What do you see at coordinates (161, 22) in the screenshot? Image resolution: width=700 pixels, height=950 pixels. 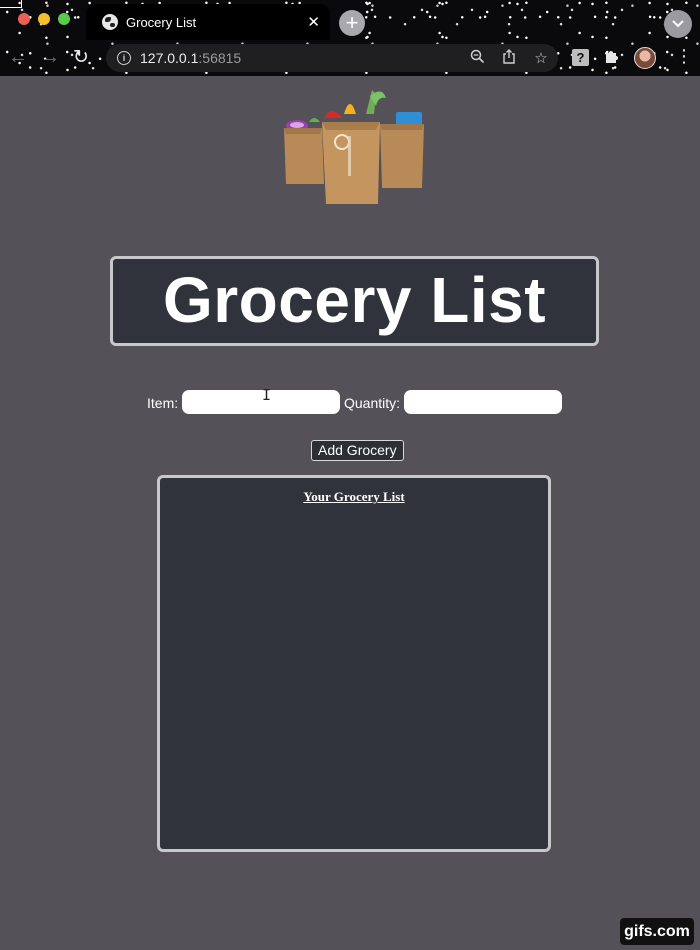 I see `tab-title: Grocery List` at bounding box center [161, 22].